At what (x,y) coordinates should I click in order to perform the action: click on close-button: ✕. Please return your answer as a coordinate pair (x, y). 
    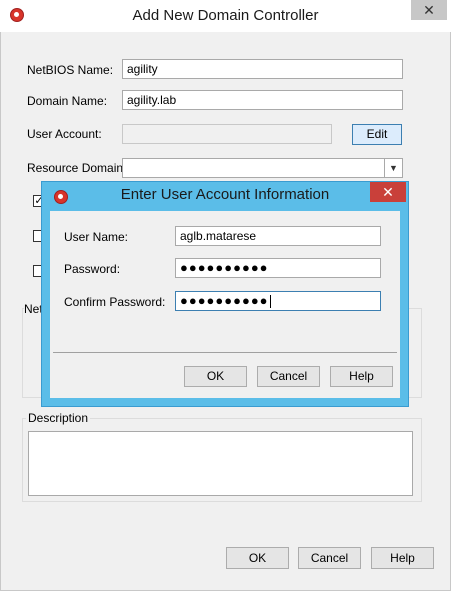
    Looking at the image, I should click on (429, 10).